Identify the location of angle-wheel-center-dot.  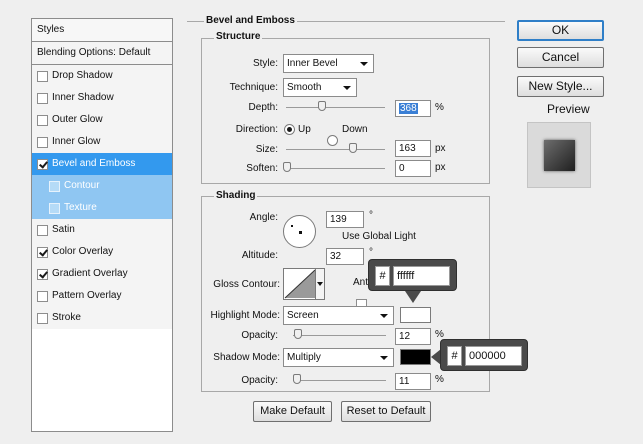
(300, 232).